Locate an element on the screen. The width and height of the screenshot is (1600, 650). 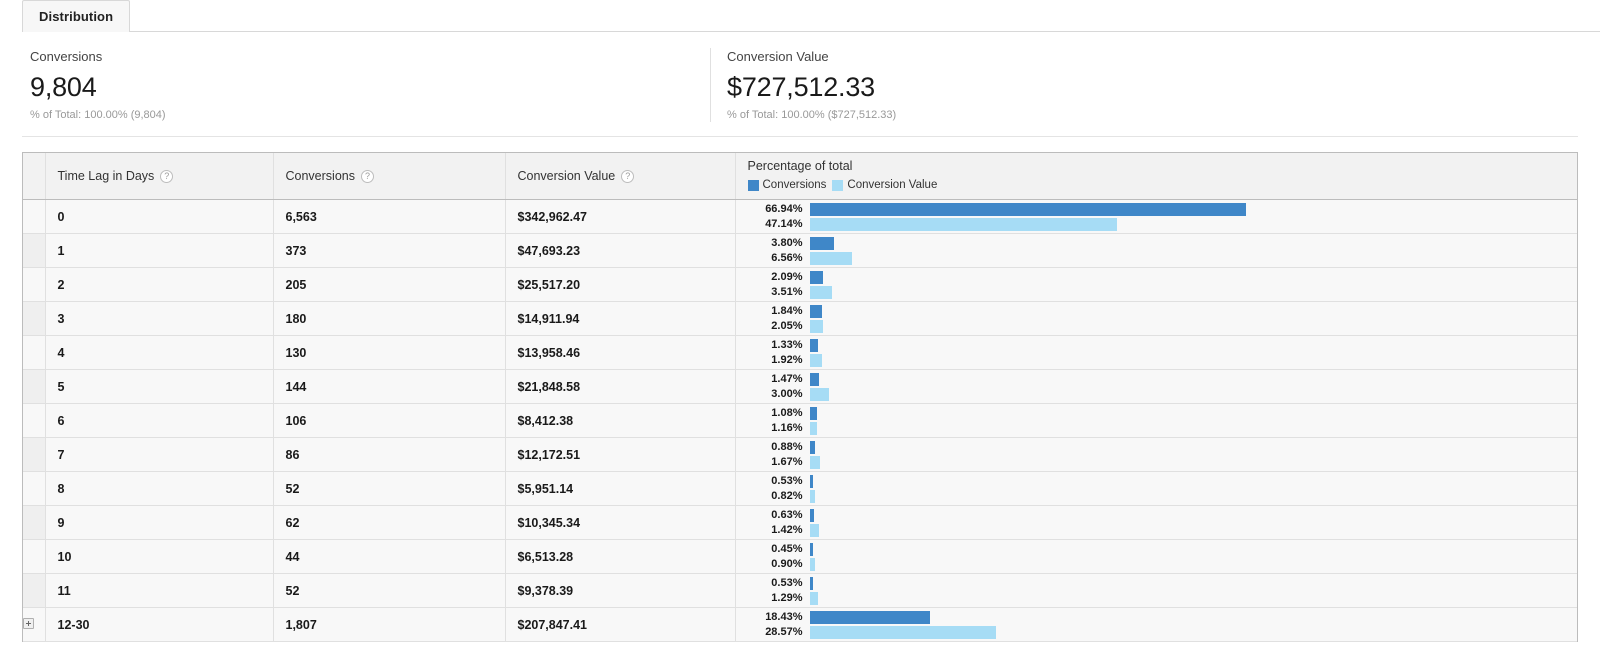
header-conversion-value: Conversion Value ? is located at coordinates (620, 176).